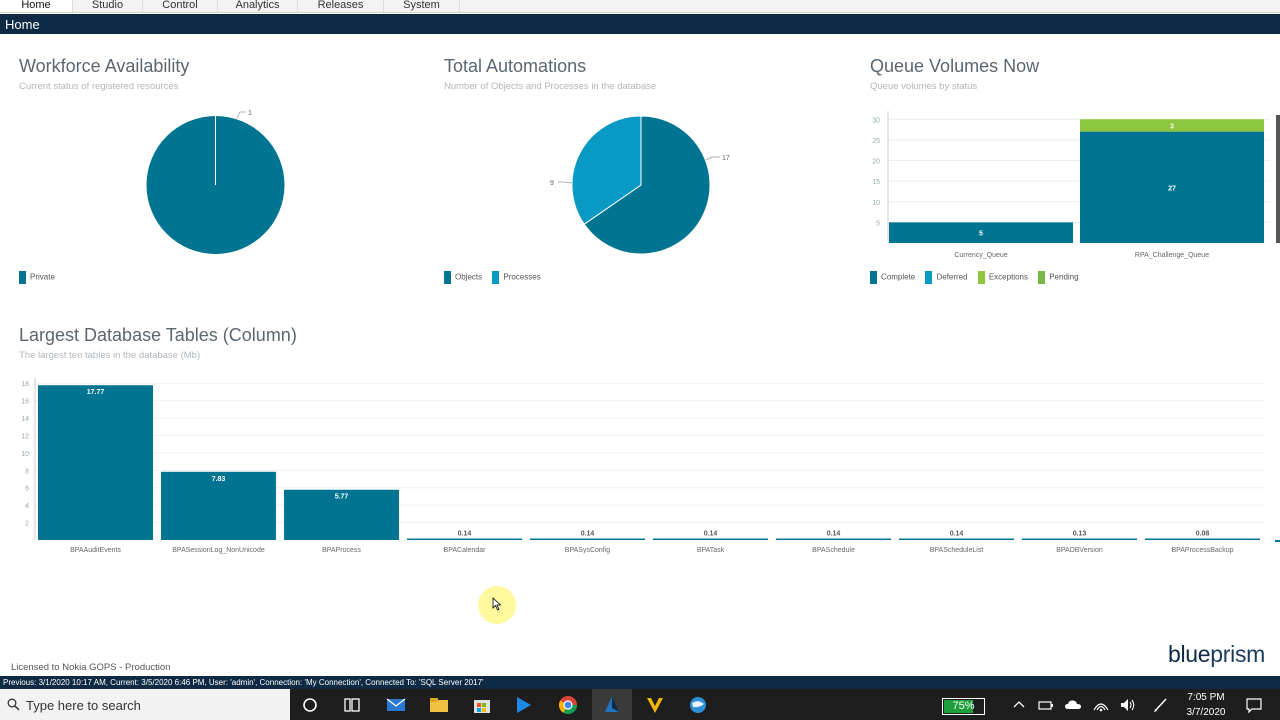  Describe the element at coordinates (310, 705) in the screenshot. I see `cortana-icon` at that location.